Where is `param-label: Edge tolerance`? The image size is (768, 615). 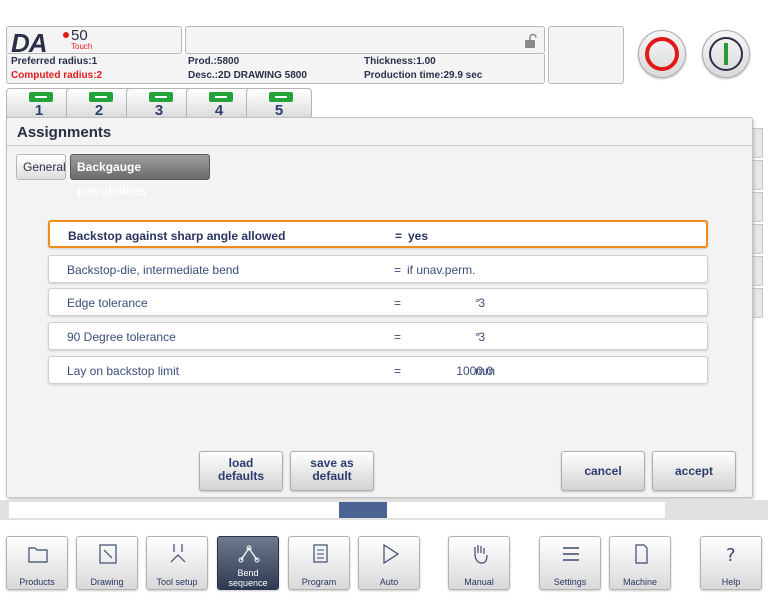
param-label: Edge tolerance is located at coordinates (107, 303).